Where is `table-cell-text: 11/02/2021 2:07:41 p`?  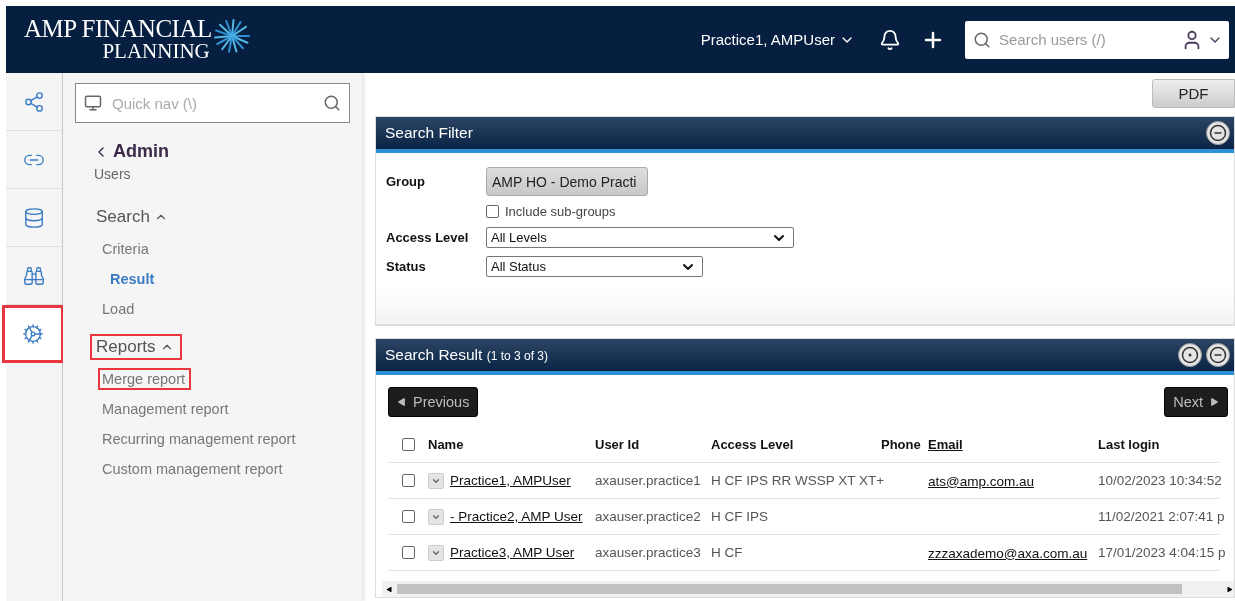 table-cell-text: 11/02/2021 2:07:41 p is located at coordinates (1162, 516).